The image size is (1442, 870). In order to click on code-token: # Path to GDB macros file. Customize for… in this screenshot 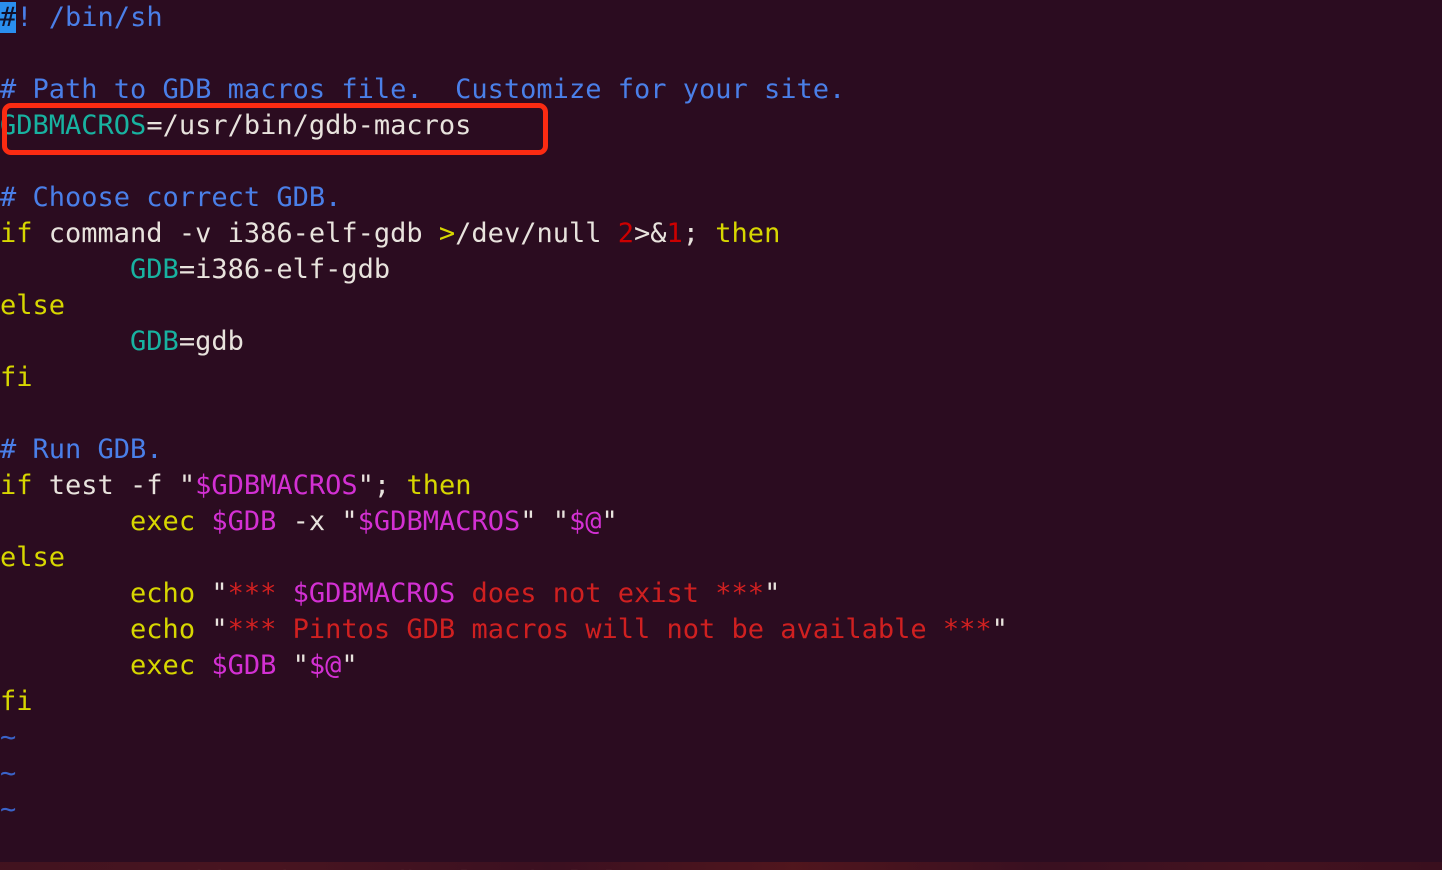, I will do `click(423, 89)`.